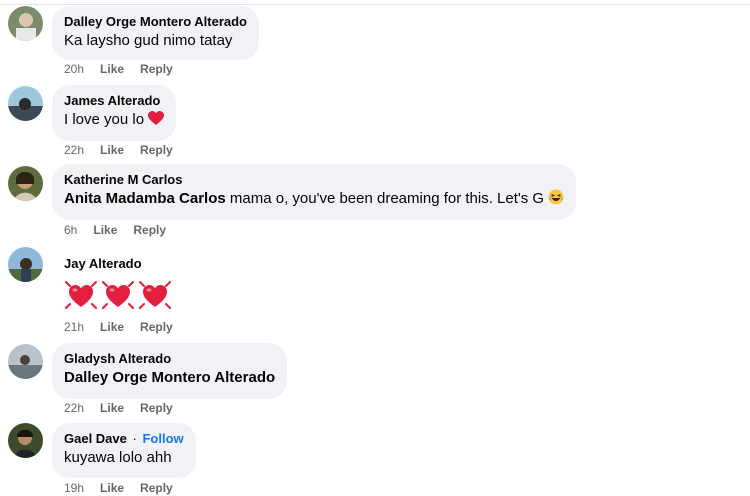 The height and width of the screenshot is (496, 750). I want to click on comment-actions: 20h Like Reply, so click(126, 69).